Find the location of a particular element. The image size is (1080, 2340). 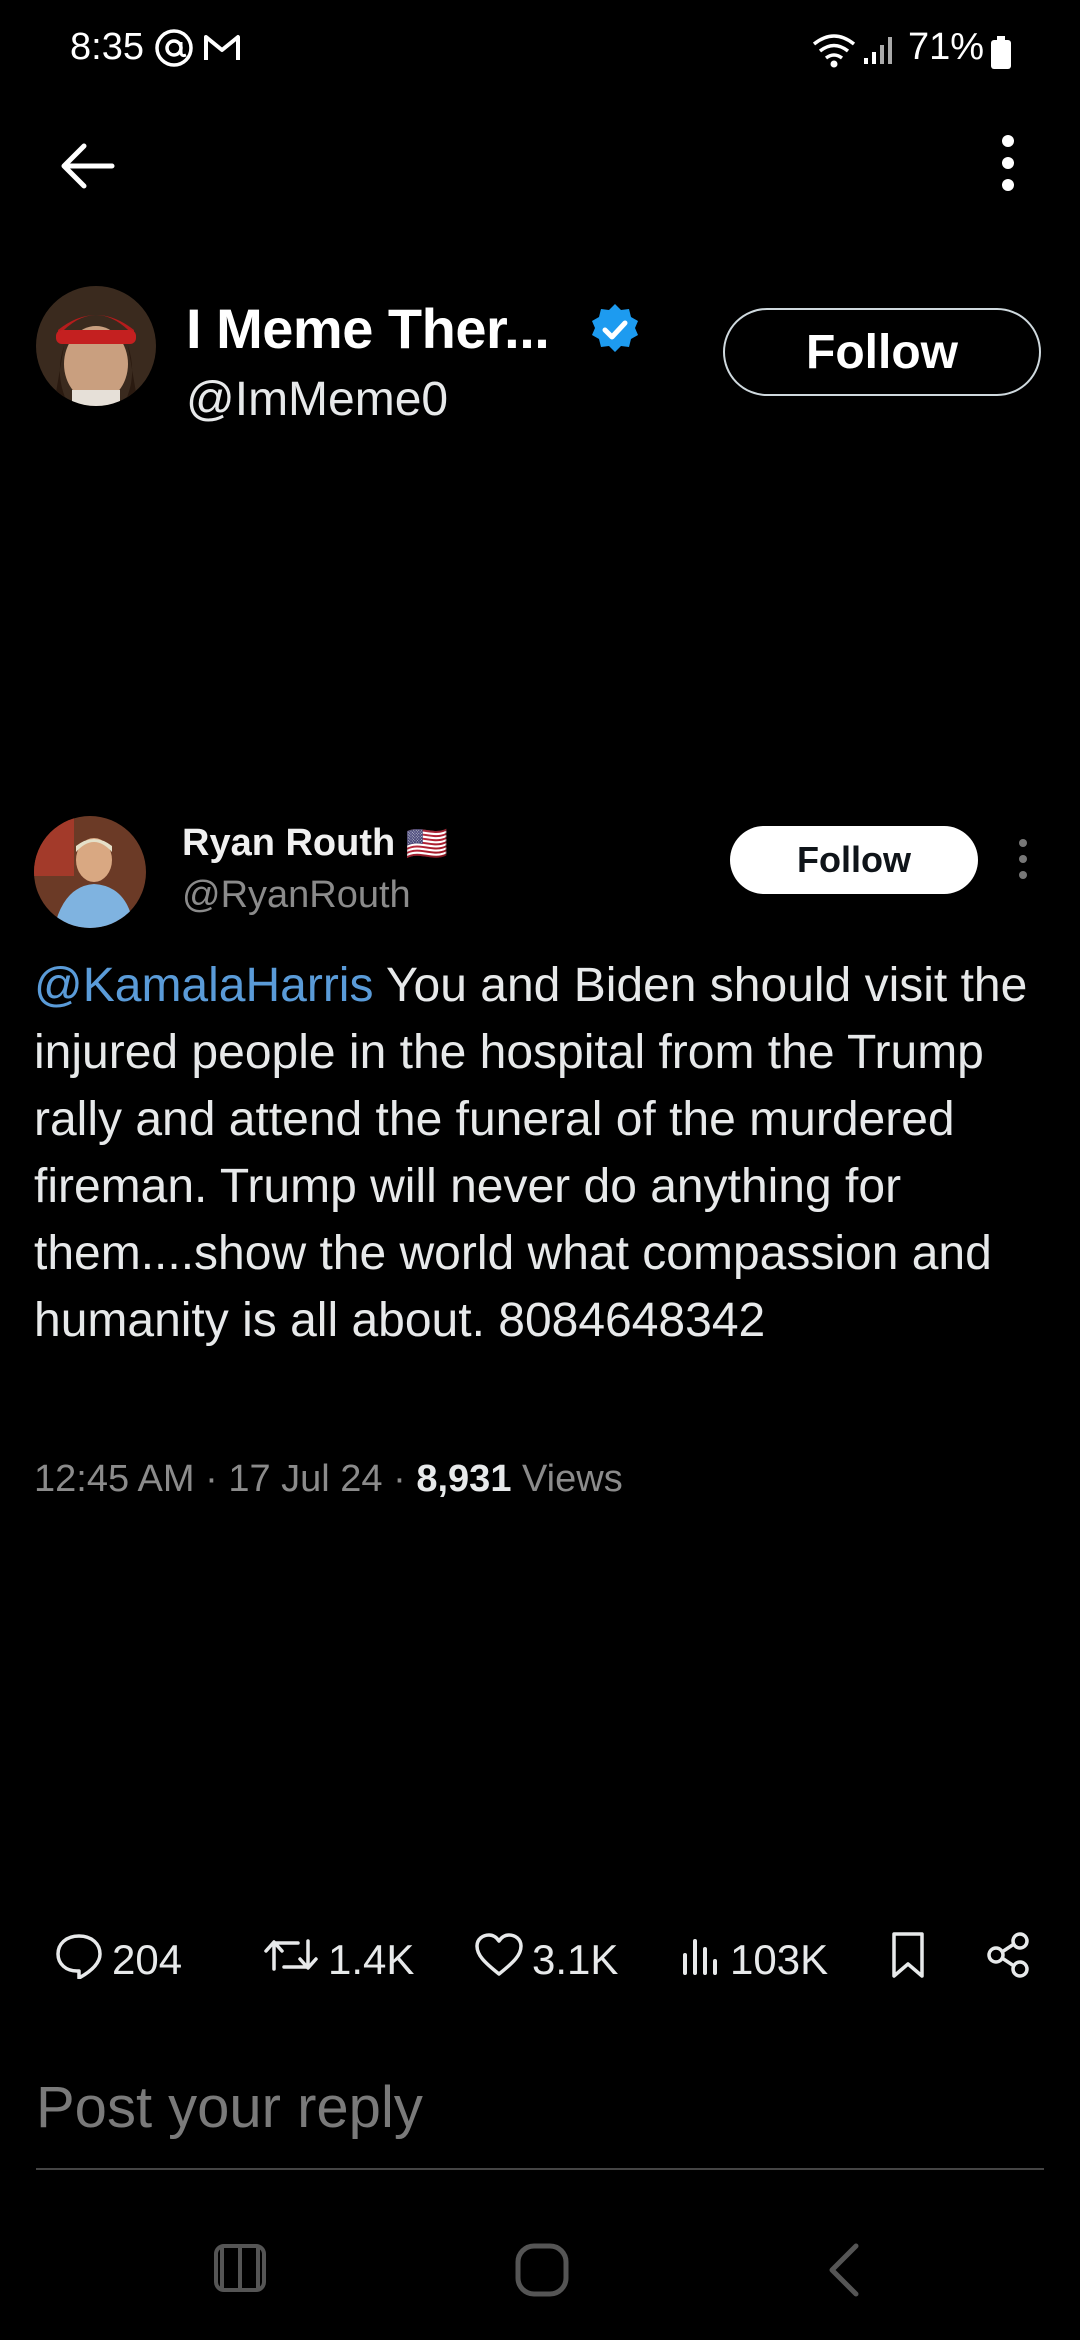

signal-icon is located at coordinates (880, 52).